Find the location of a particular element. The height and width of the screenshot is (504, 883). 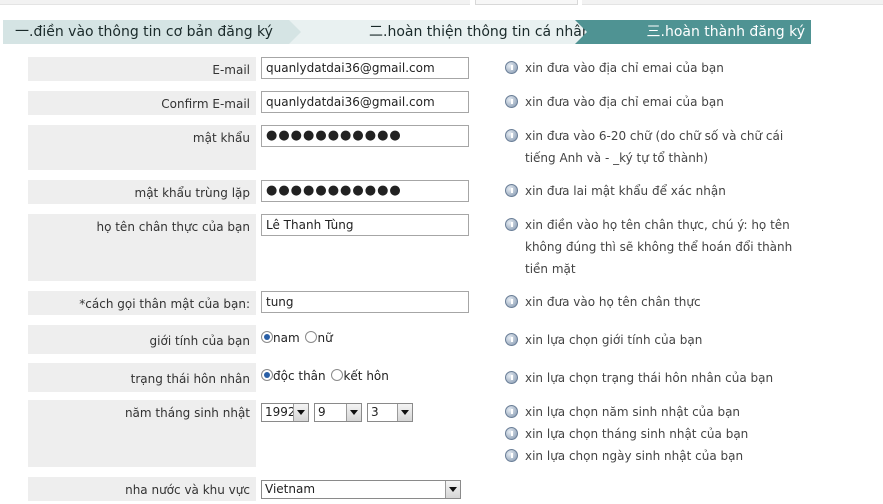

real-name-label-cell: họ tên chân thực của bạn is located at coordinates (142, 247).